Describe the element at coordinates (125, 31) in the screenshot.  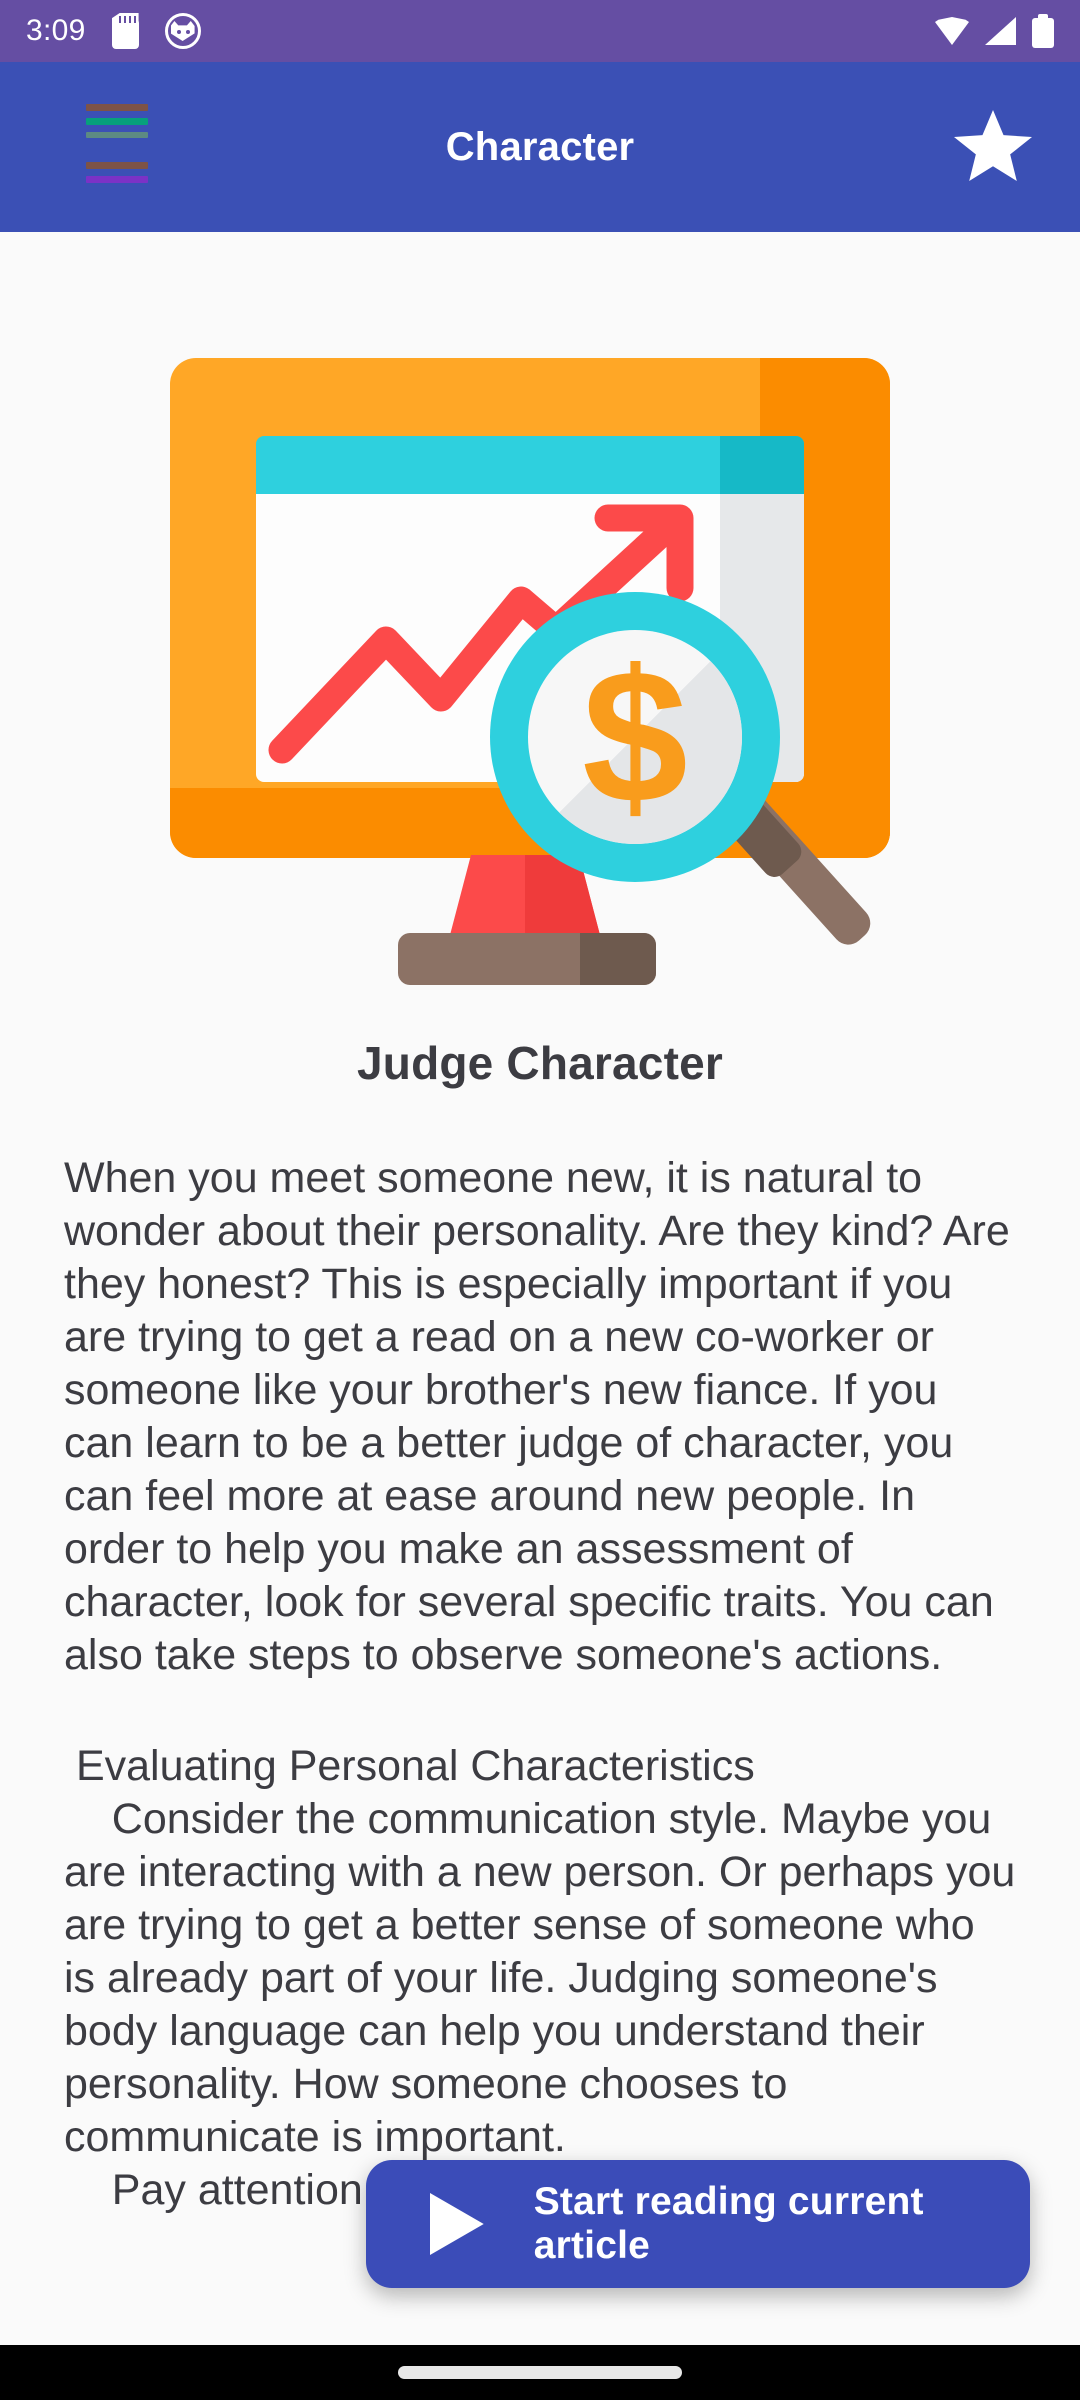
I see `sd-card-icon` at that location.